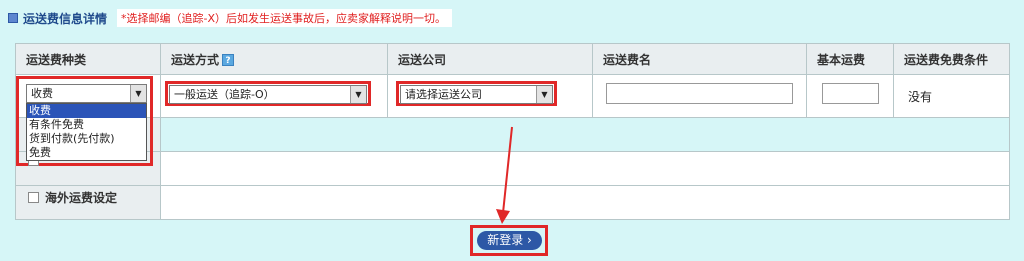 Image resolution: width=1024 pixels, height=261 pixels. What do you see at coordinates (951, 59) in the screenshot?
I see `col-header-free-condition: 运送费免费条件` at bounding box center [951, 59].